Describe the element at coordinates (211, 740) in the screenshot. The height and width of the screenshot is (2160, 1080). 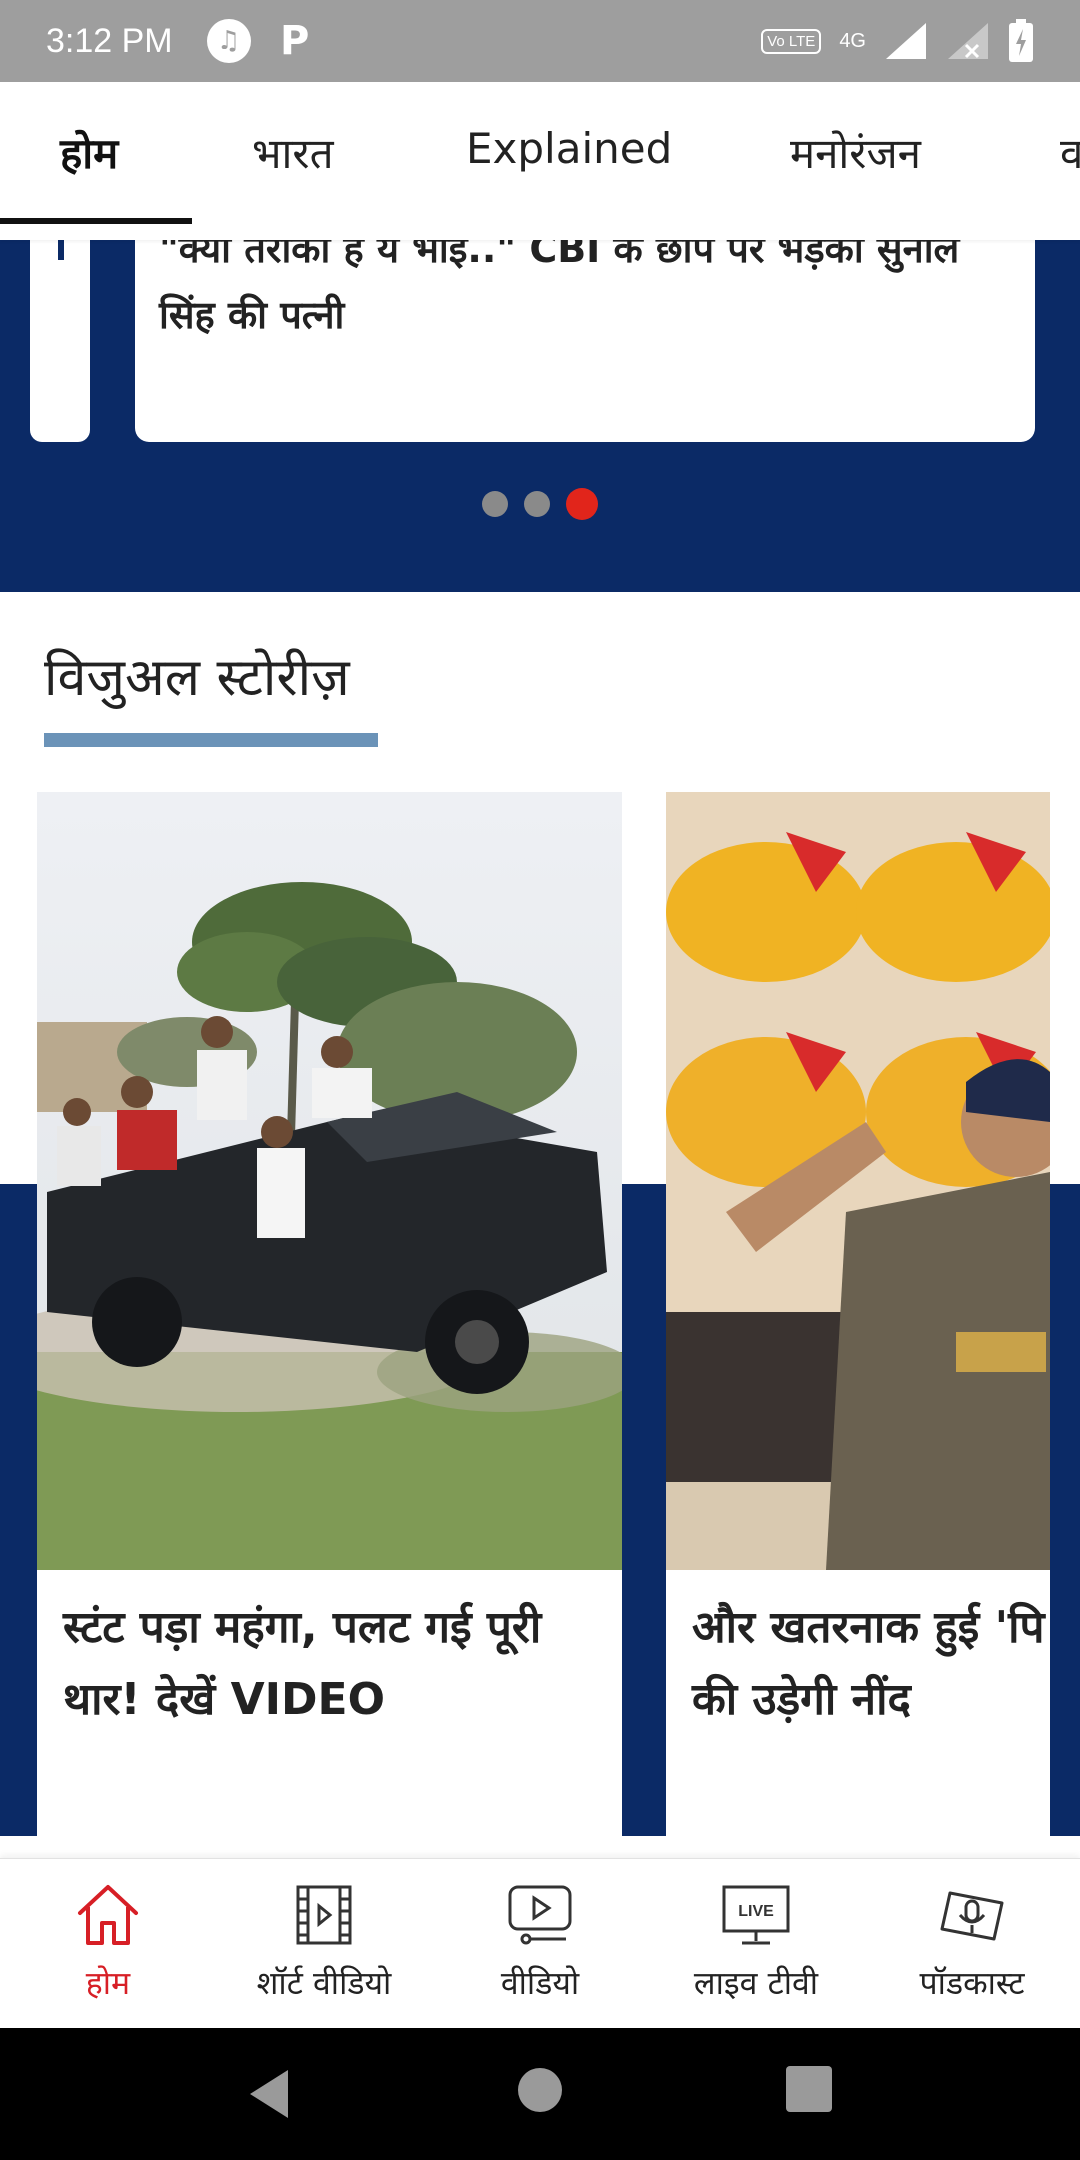
I see `section-title-underline` at that location.